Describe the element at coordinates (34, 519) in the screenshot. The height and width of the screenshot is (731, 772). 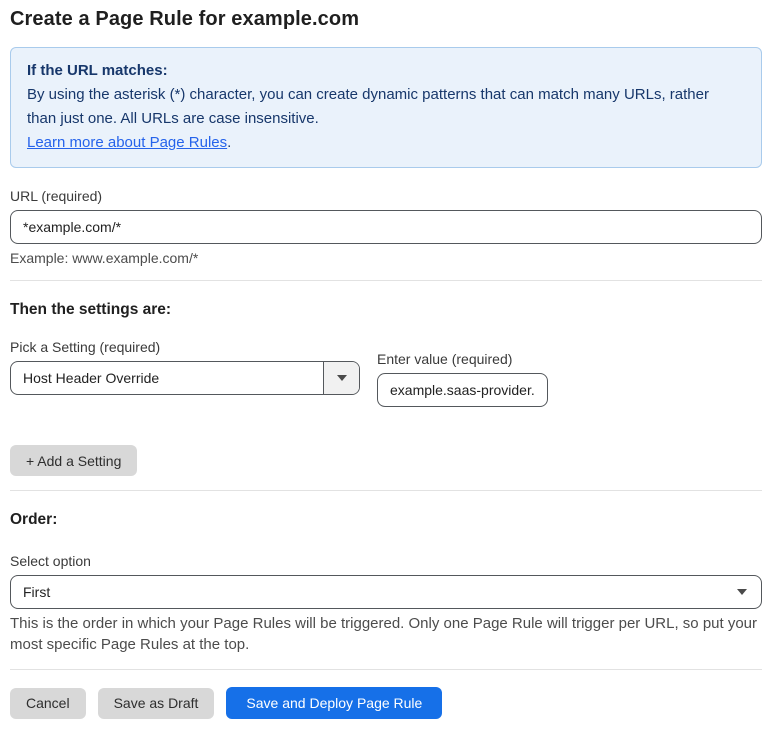
I see `order-heading: Order:` at that location.